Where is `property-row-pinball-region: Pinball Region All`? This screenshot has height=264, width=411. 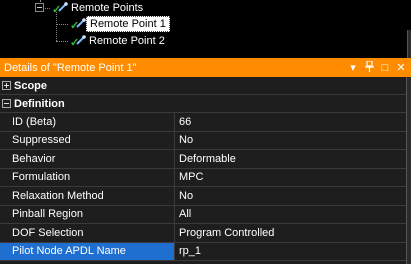 property-row-pinball-region: Pinball Region All is located at coordinates (203, 214).